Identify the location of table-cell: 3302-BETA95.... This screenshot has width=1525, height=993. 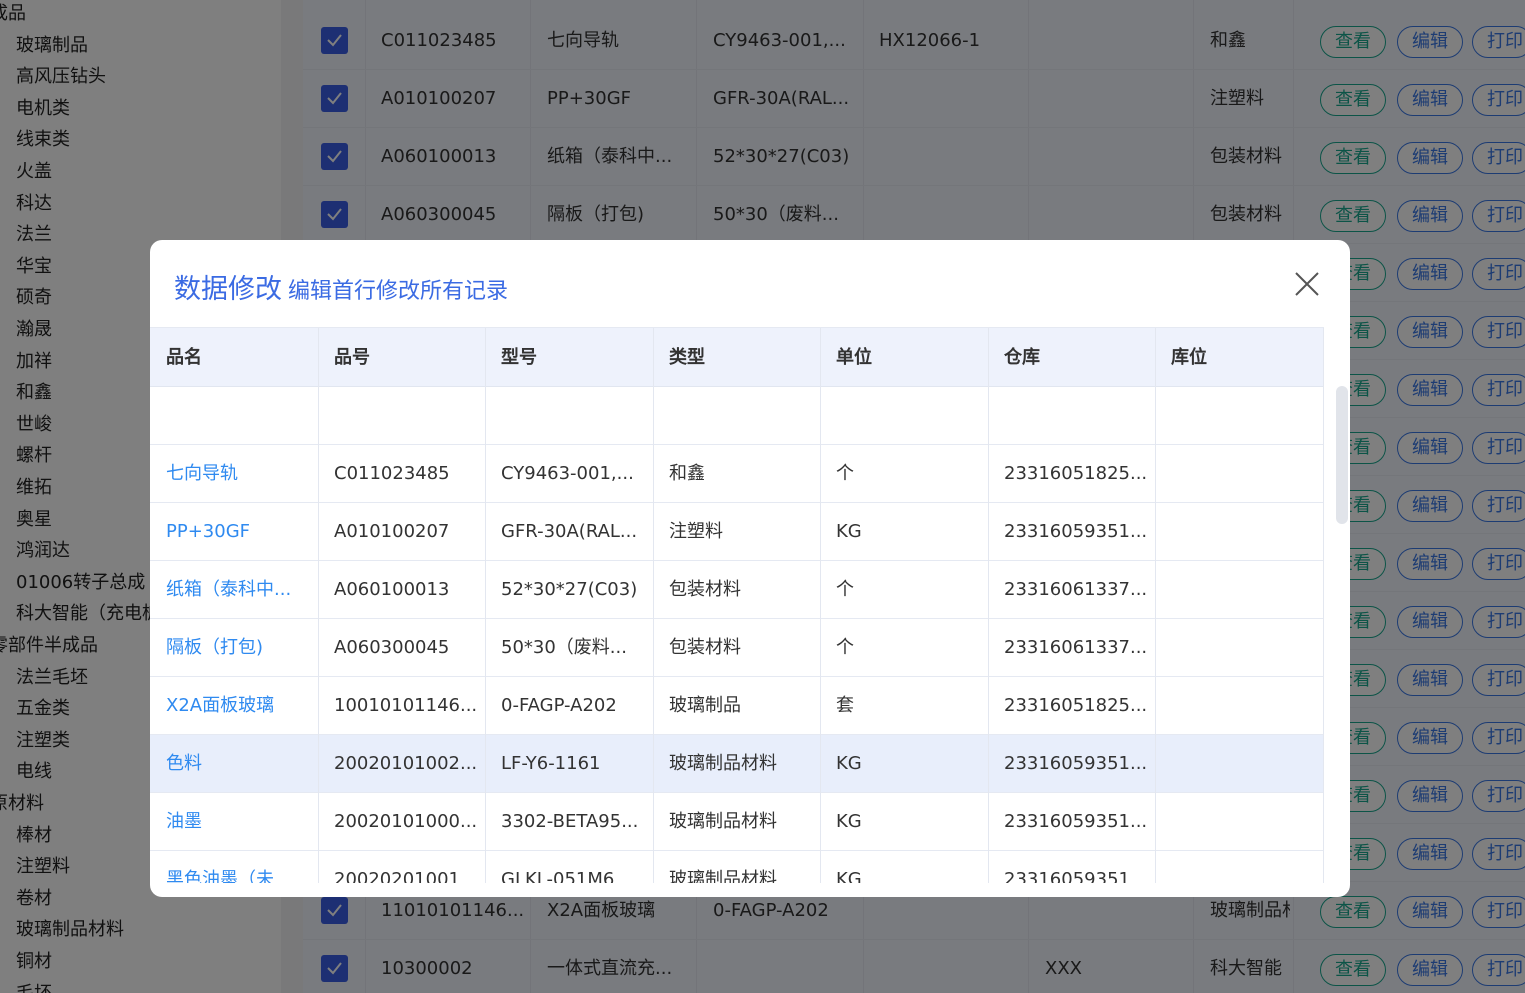
(570, 821).